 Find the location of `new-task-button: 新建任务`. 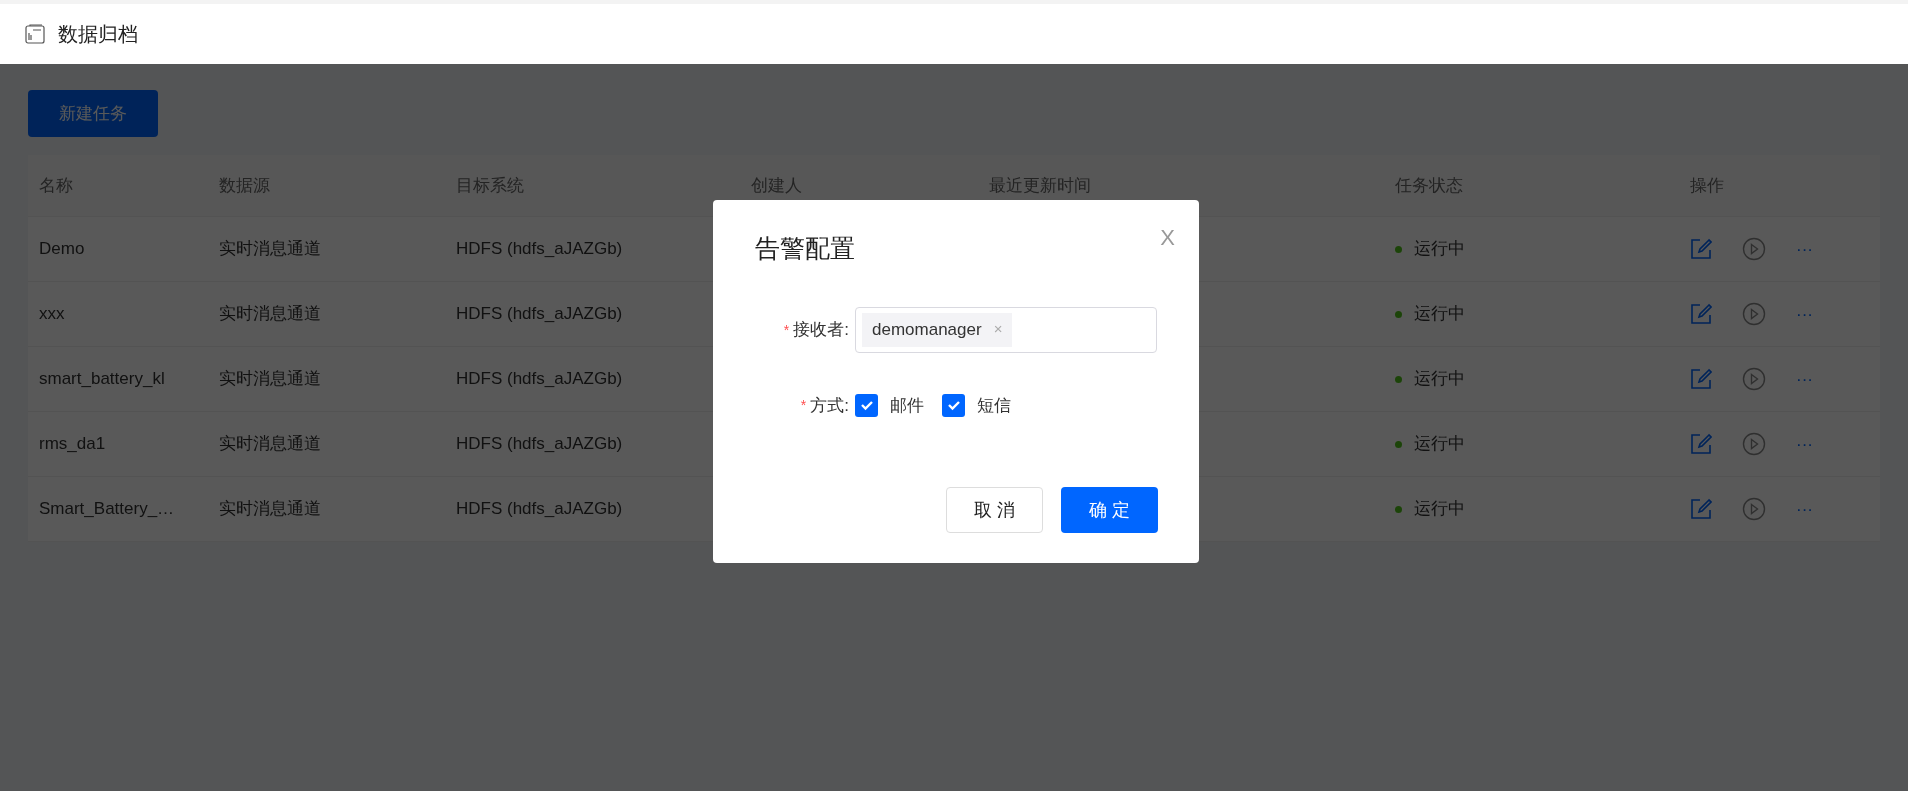

new-task-button: 新建任务 is located at coordinates (93, 113).